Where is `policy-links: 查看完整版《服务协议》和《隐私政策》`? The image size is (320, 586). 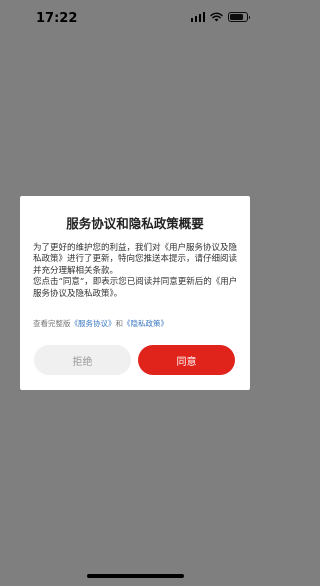 policy-links: 查看完整版《服务协议》和《隐私政策》 is located at coordinates (138, 323).